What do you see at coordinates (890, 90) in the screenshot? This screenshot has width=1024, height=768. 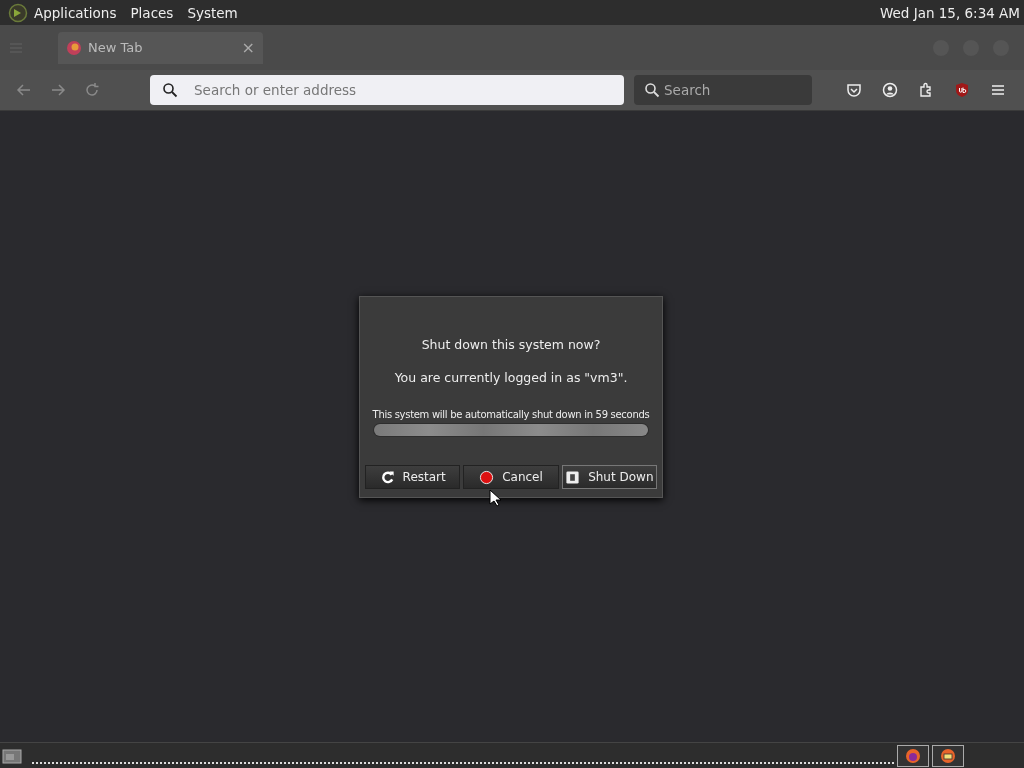 I see `account-icon` at bounding box center [890, 90].